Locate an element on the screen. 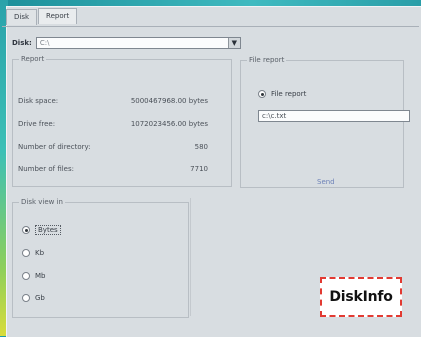 The width and height of the screenshot is (421, 337). report-row: Drive free: 1072023456.00 bytes is located at coordinates (113, 124).